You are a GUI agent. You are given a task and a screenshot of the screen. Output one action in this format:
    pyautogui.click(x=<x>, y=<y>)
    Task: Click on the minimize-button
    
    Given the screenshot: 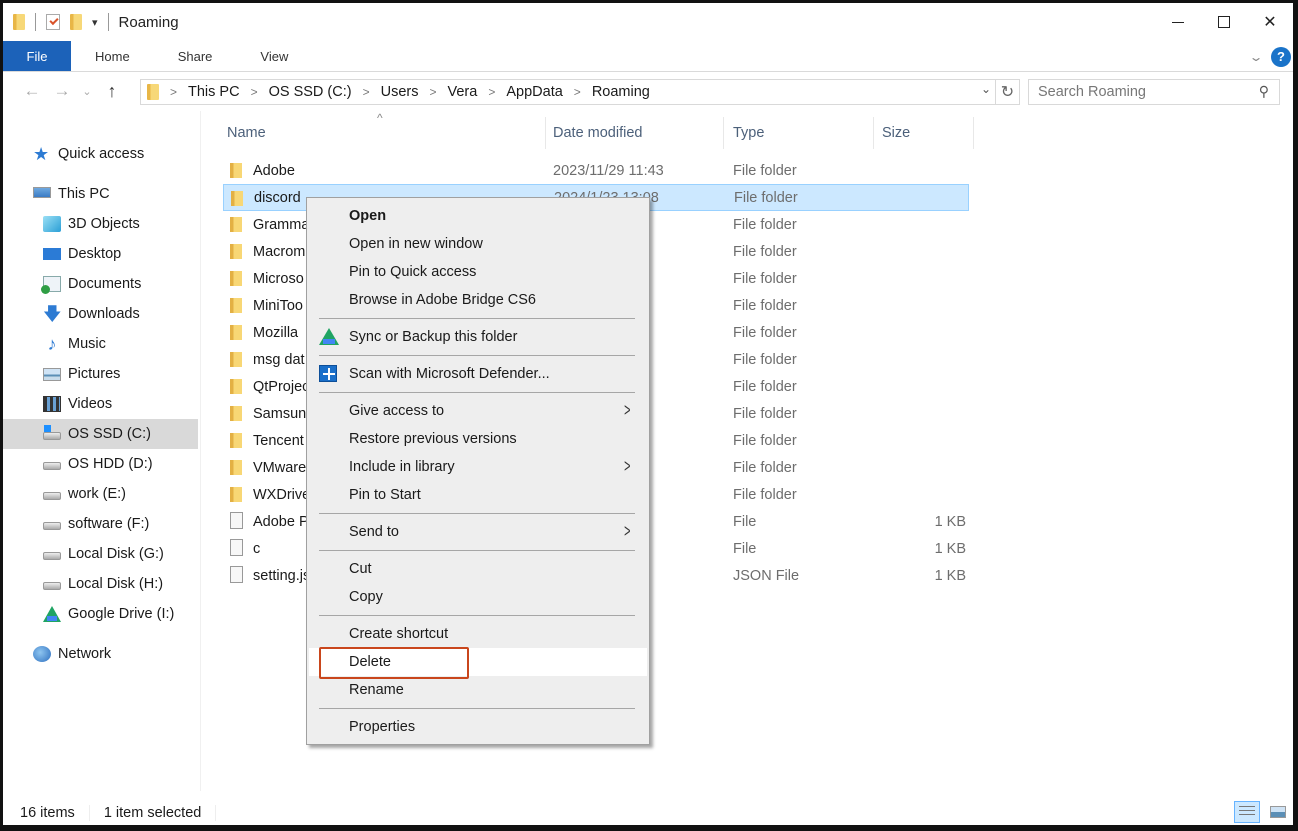 What is the action you would take?
    pyautogui.click(x=1178, y=22)
    